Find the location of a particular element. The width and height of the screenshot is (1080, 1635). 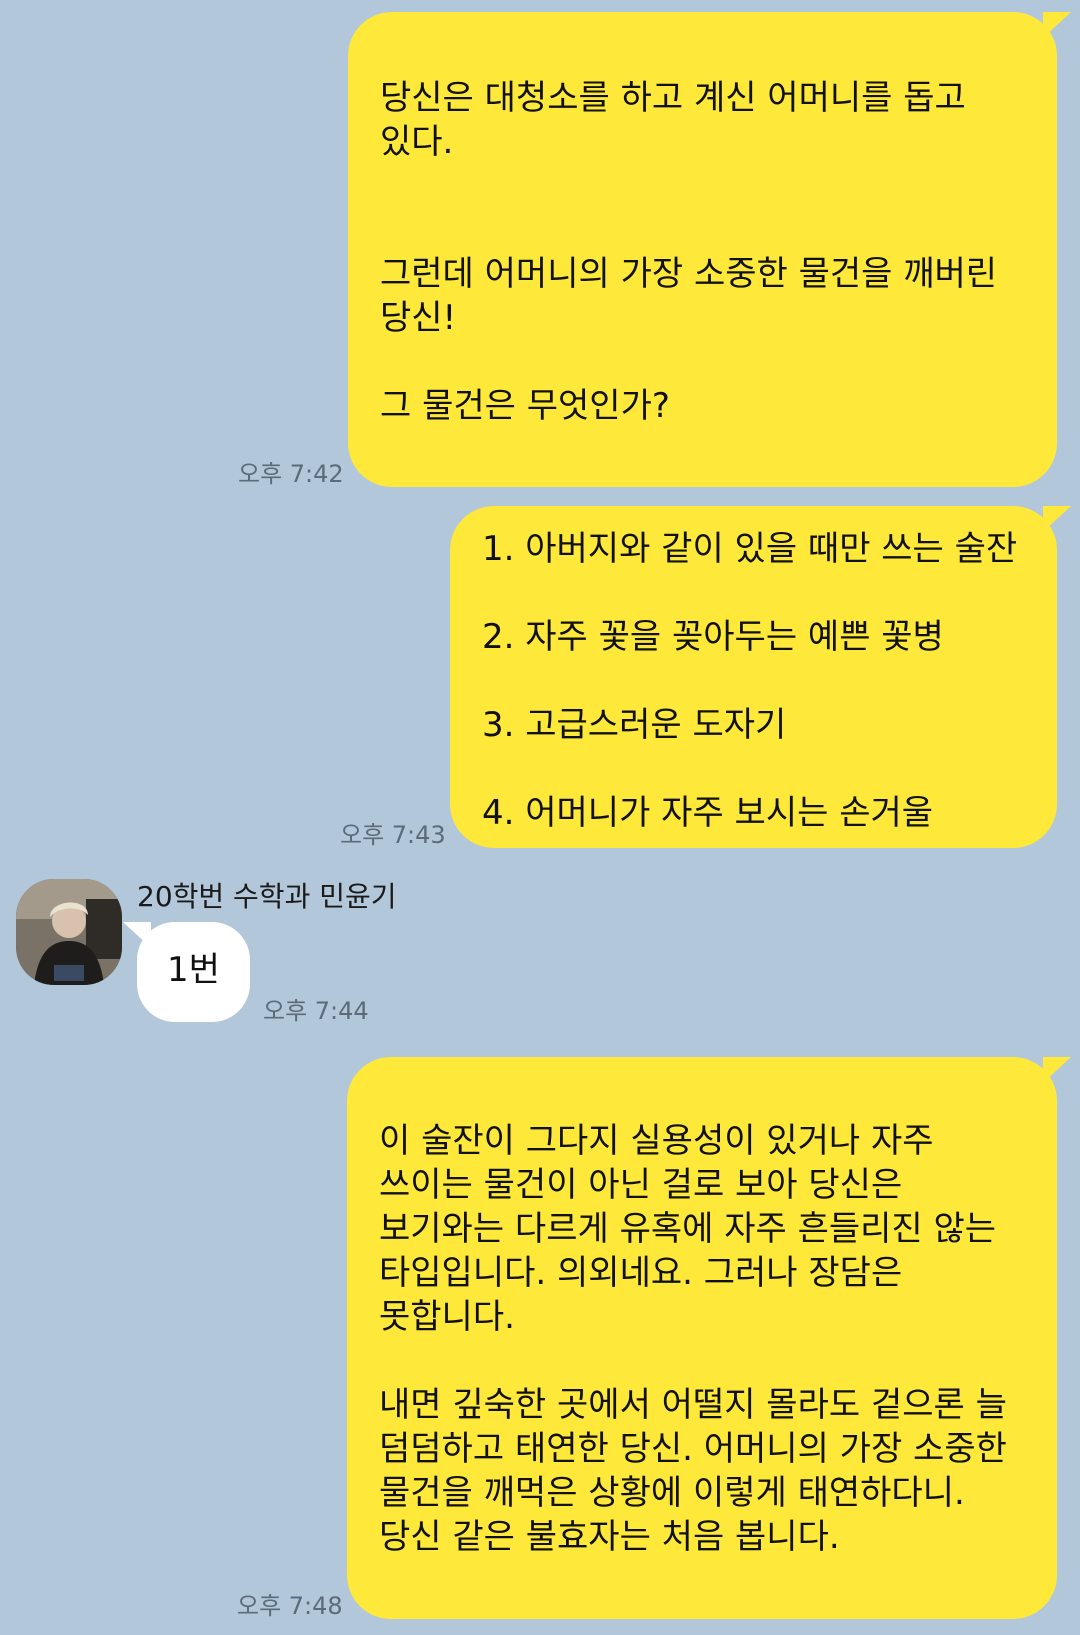

message-timestamp: 오후 7:44 is located at coordinates (316, 1011).